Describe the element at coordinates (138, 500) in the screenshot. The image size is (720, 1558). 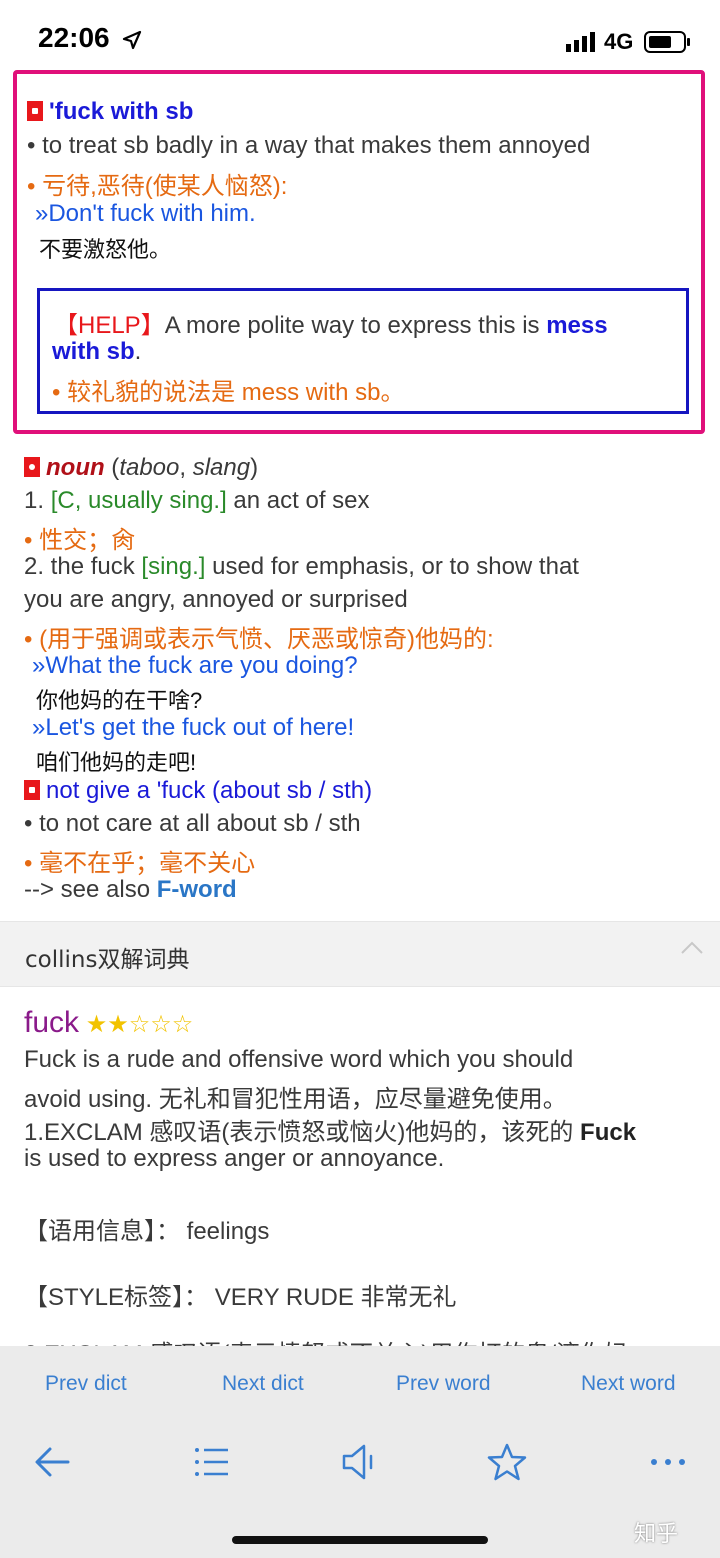
I see `grammar-code: [C, usually sing.]` at that location.